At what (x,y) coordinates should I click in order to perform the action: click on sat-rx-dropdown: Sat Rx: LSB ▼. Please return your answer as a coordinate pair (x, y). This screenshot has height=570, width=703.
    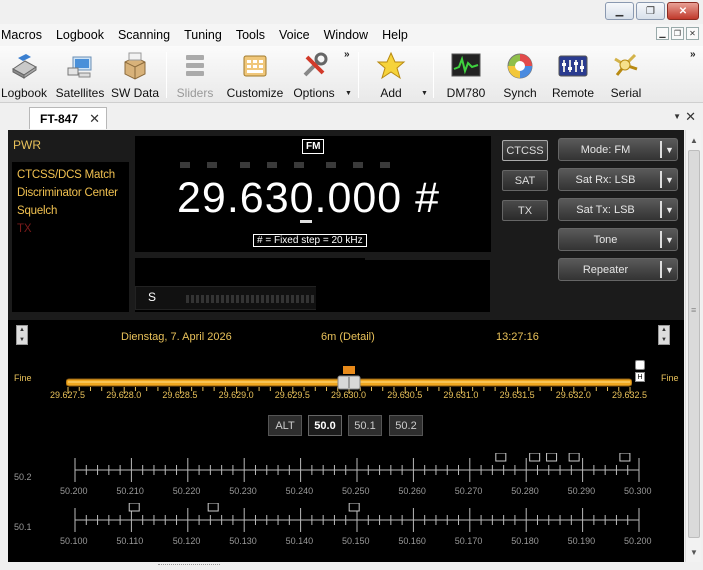
    Looking at the image, I should click on (618, 179).